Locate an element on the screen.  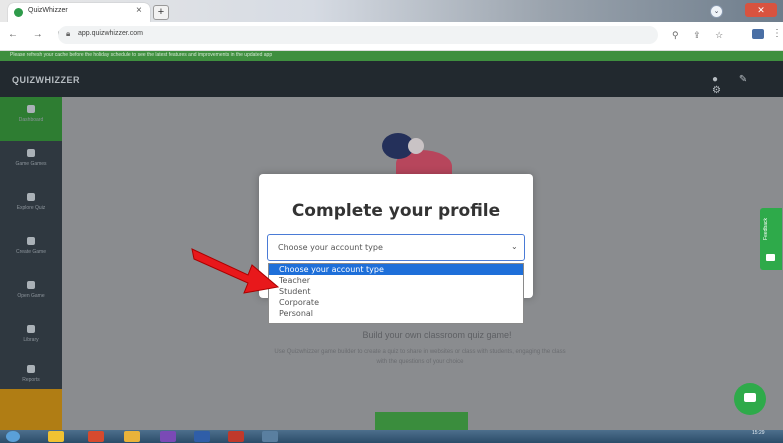
header-icons: ● ✎ ⚙ is located at coordinates (747, 85).